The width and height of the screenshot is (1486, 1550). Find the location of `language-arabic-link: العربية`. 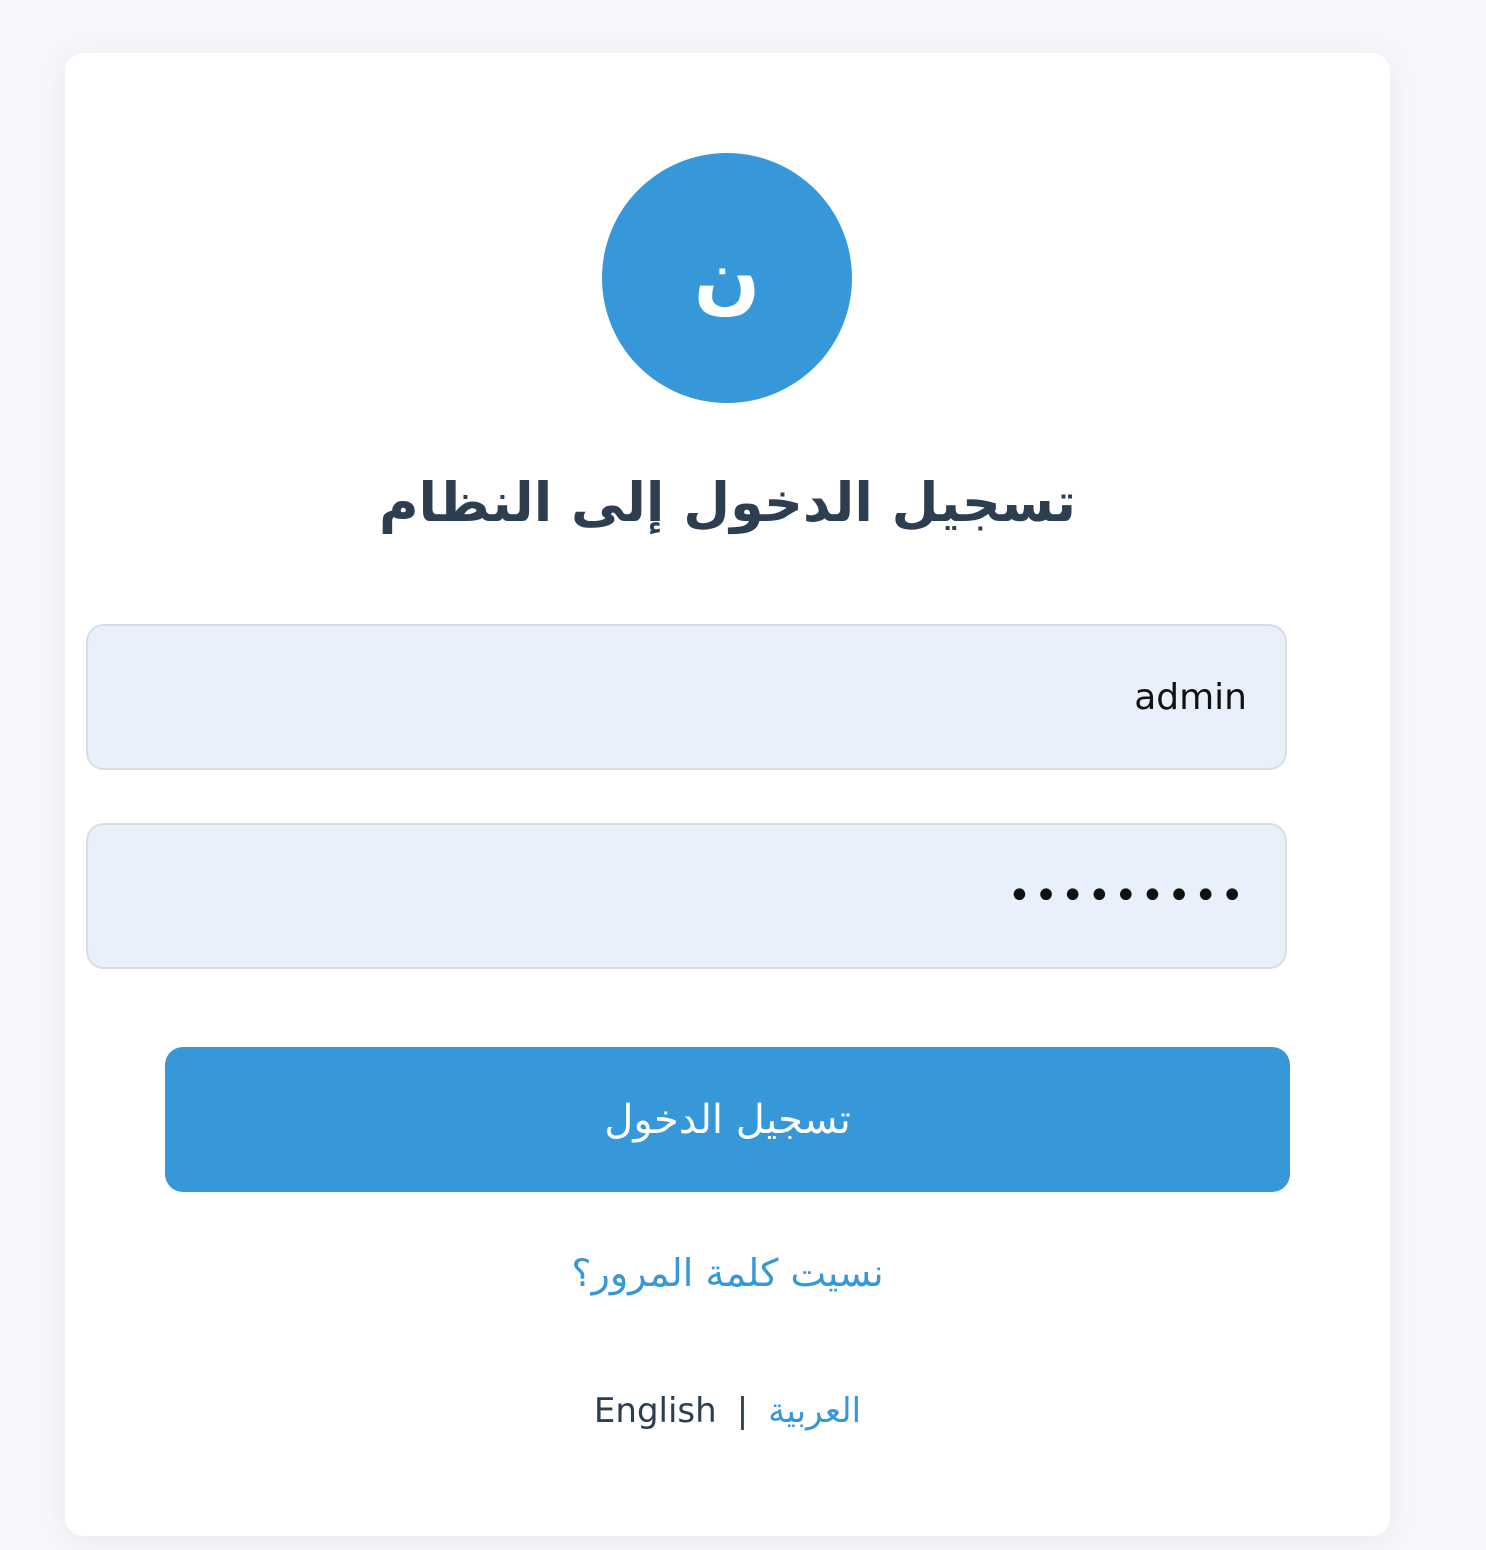

language-arabic-link: العربية is located at coordinates (814, 1411).